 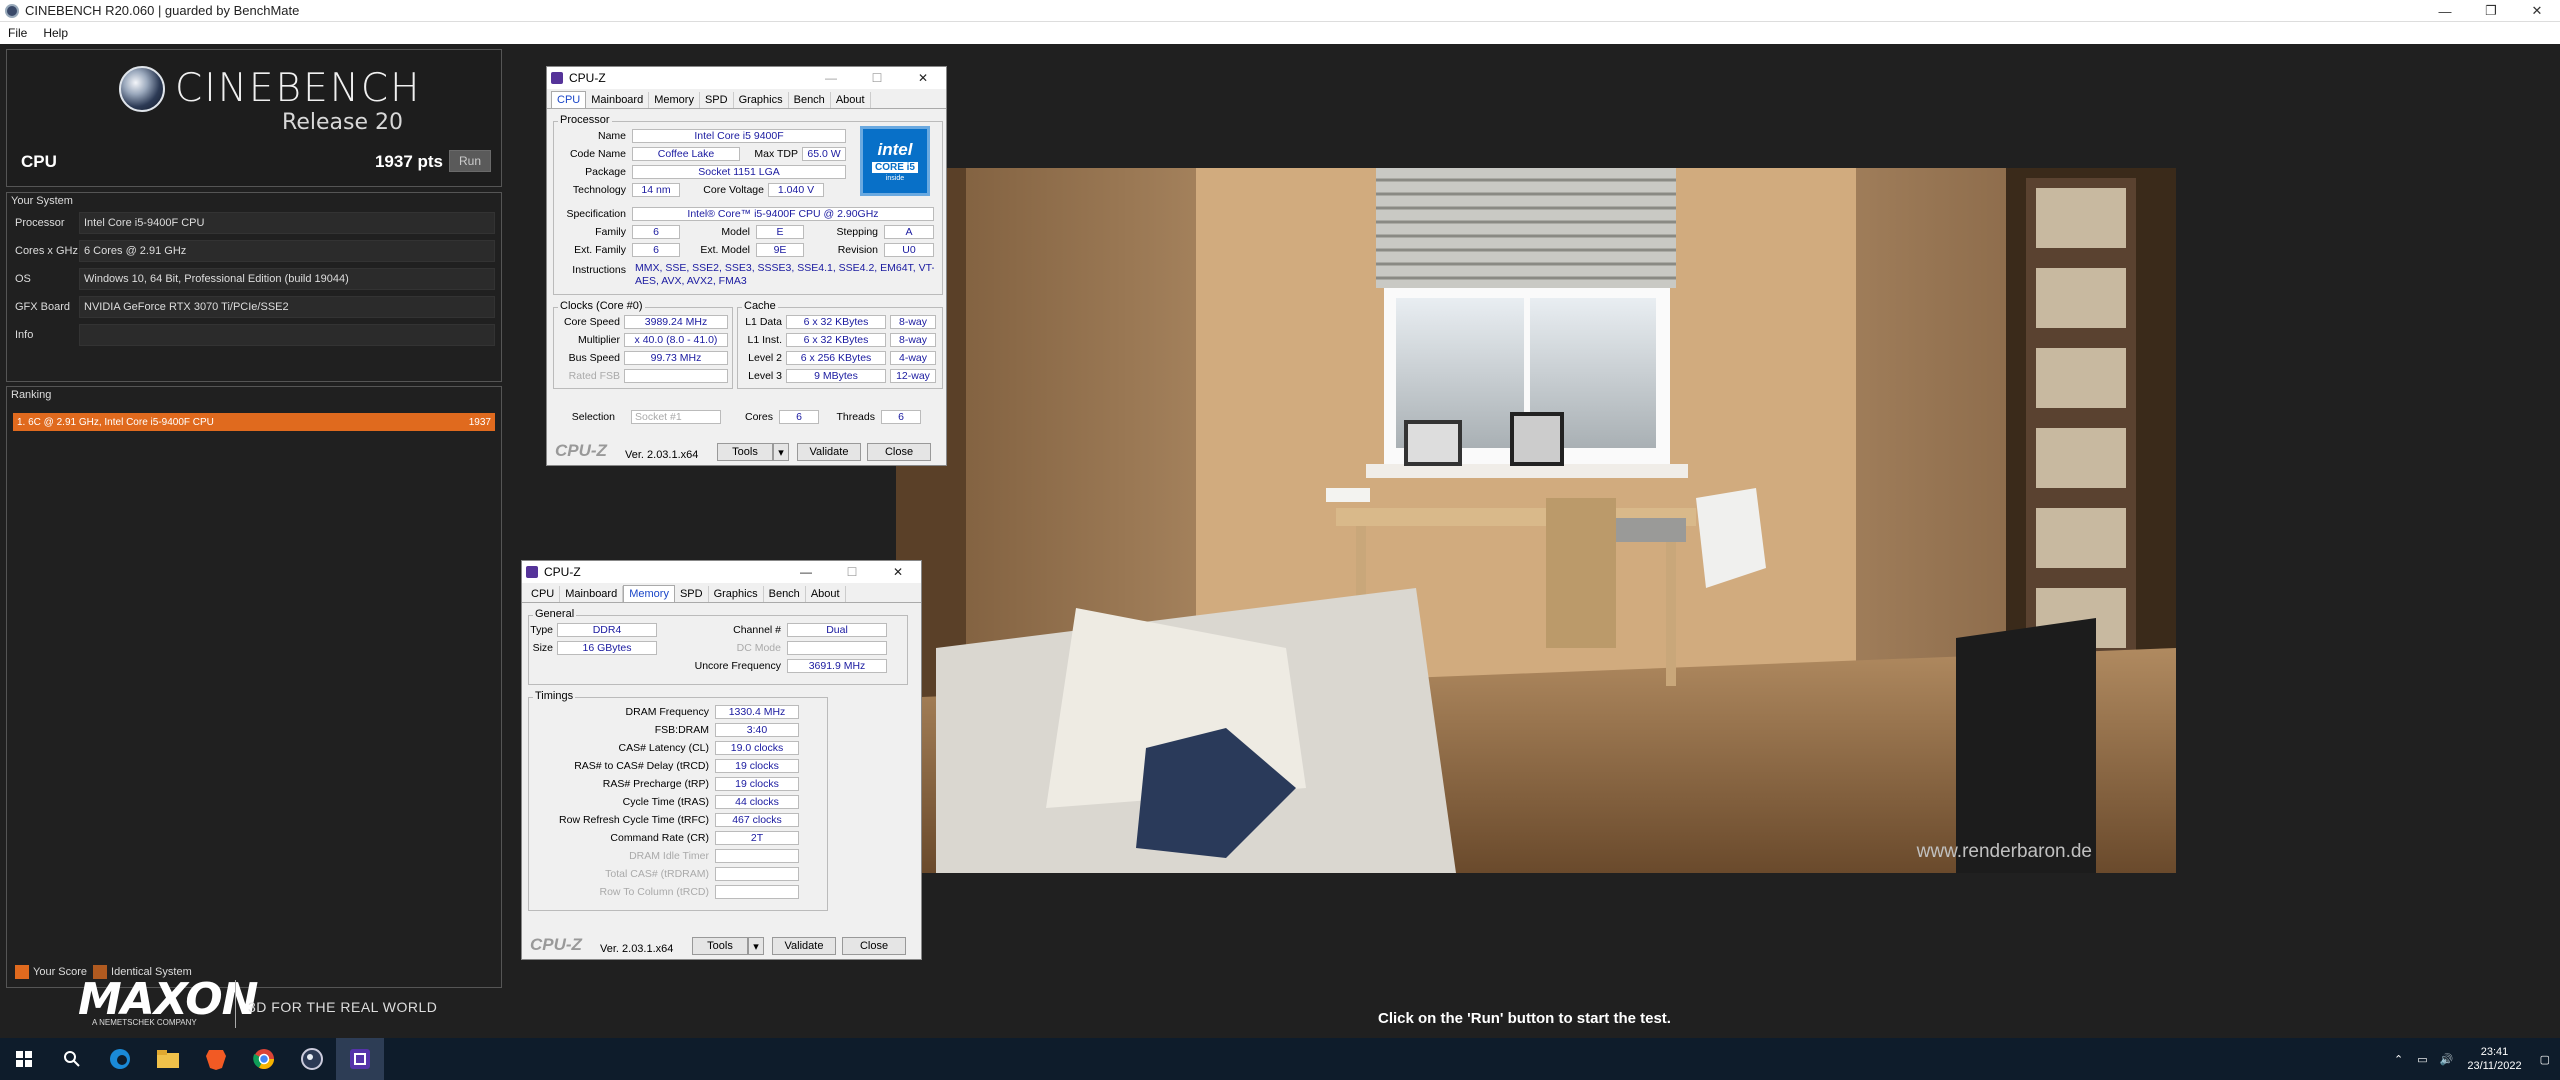 I want to click on search-icon, so click(x=72, y=1059).